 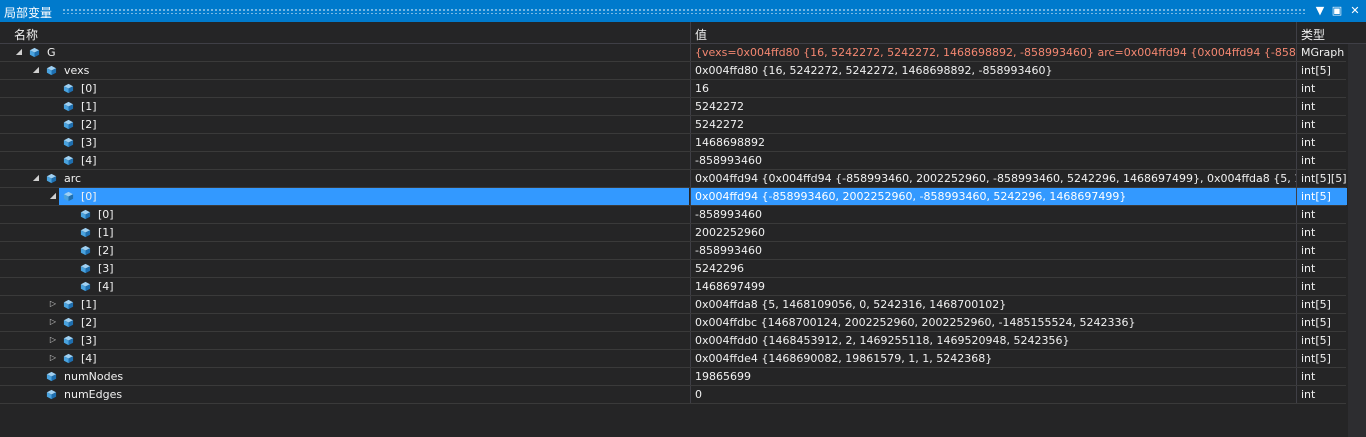 I want to click on table-row: numEdges 0 int, so click(x=673, y=395).